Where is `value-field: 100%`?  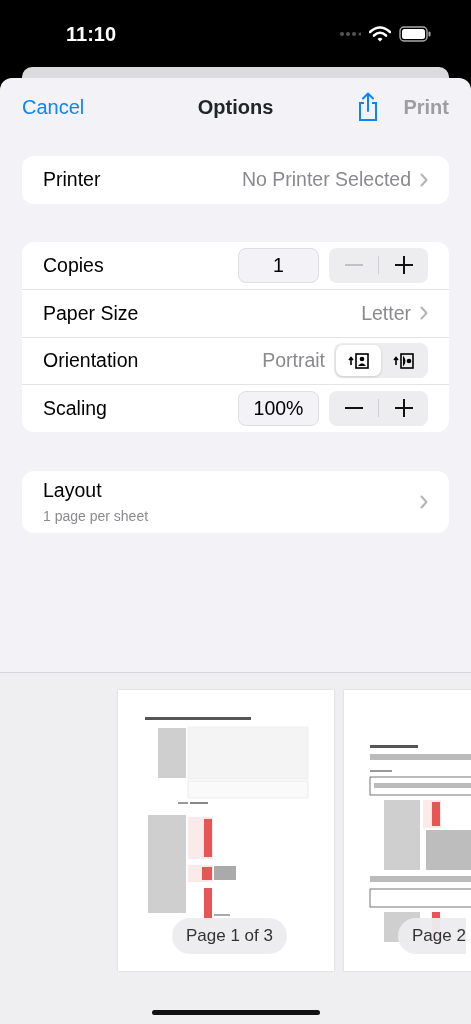 value-field: 100% is located at coordinates (278, 408).